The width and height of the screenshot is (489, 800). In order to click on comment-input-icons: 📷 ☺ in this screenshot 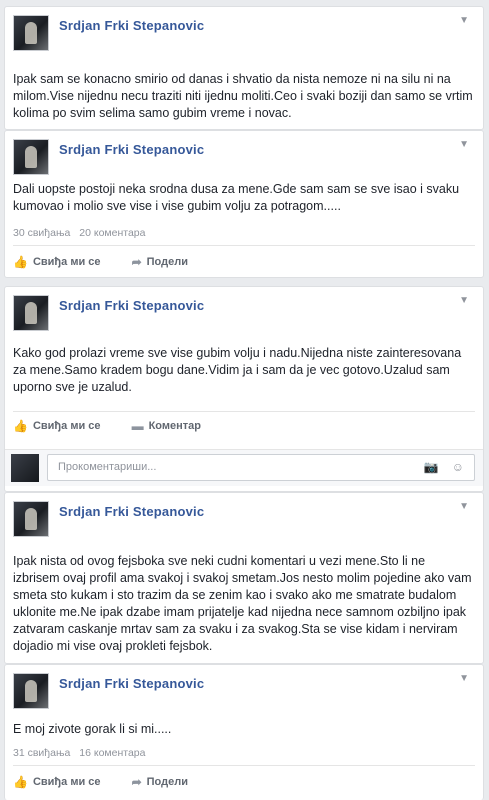, I will do `click(438, 467)`.